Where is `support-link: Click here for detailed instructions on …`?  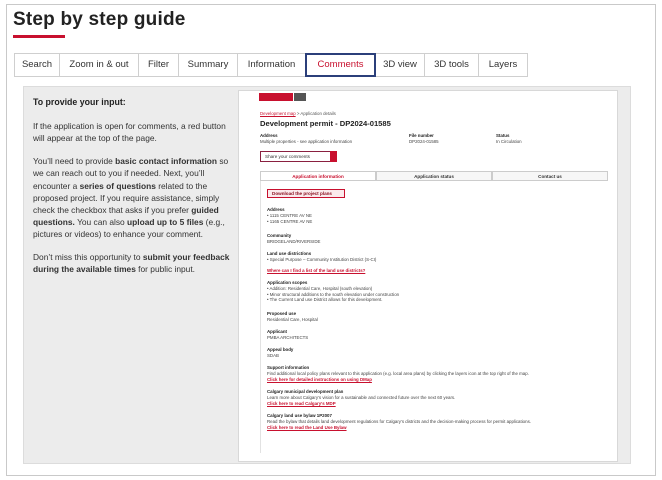
support-link: Click here for detailed instructions on … is located at coordinates (319, 379).